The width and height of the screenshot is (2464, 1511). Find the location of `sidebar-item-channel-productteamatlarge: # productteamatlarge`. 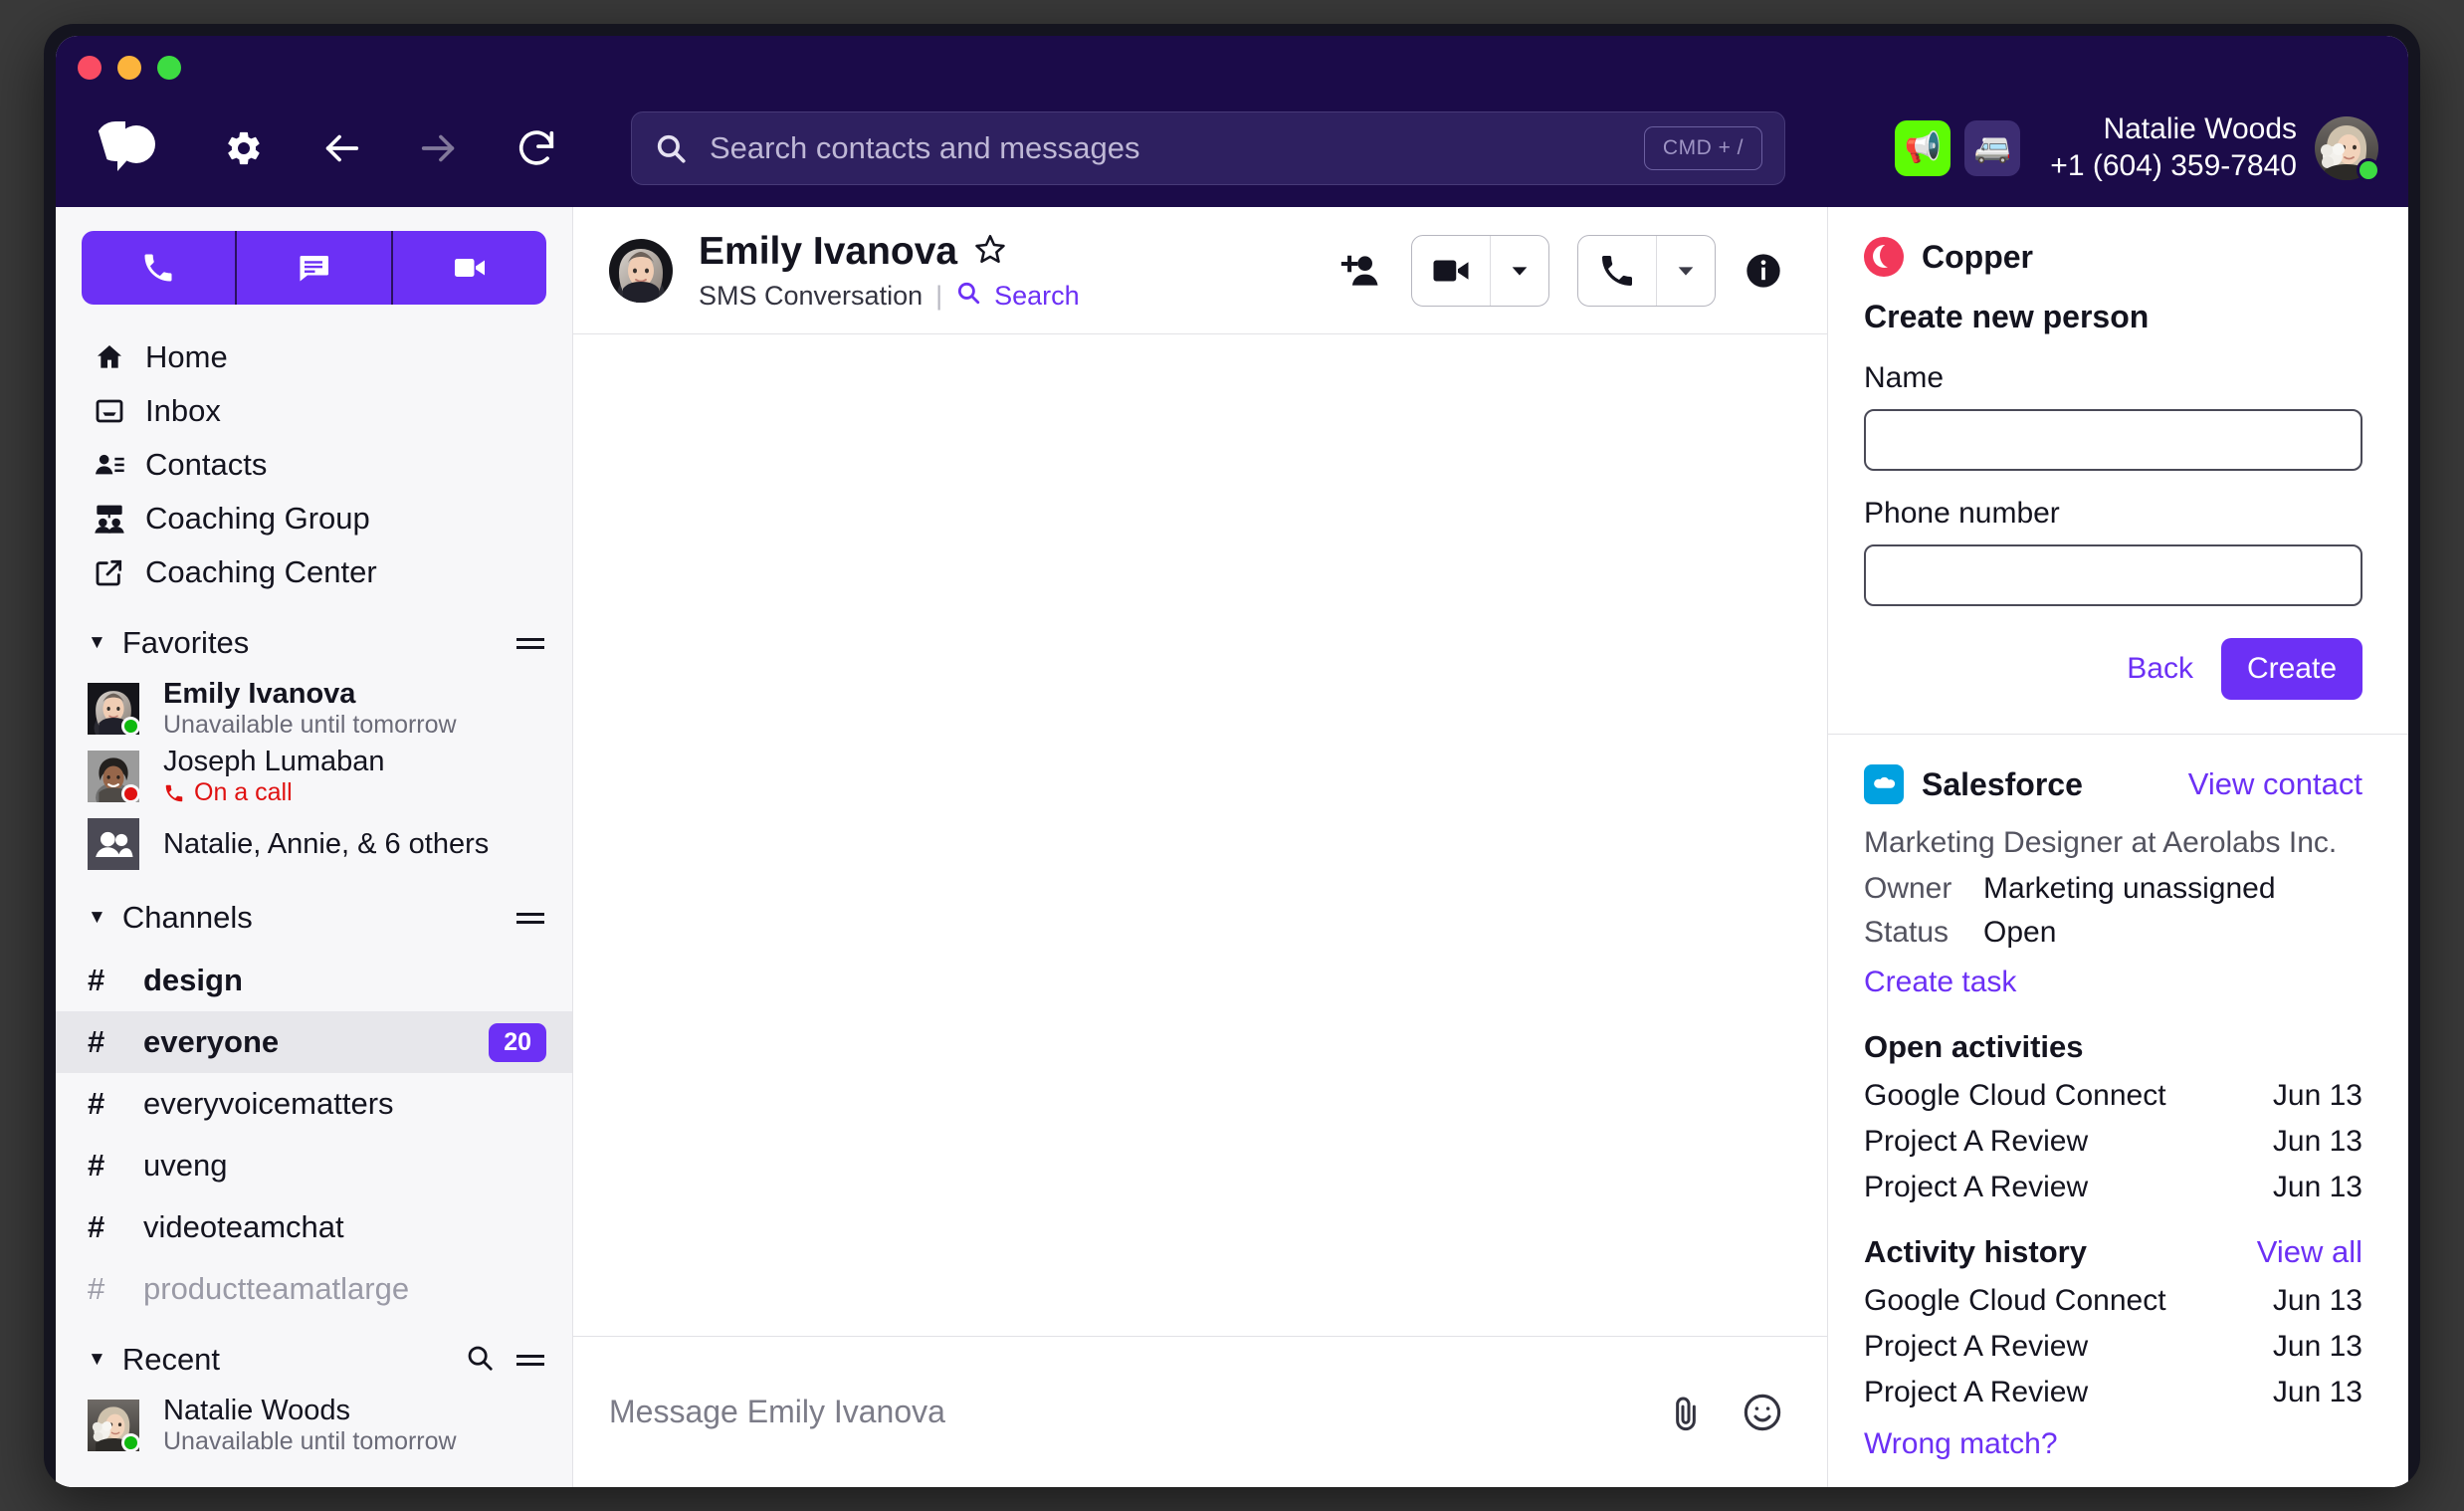

sidebar-item-channel-productteamatlarge: # productteamatlarge is located at coordinates (314, 1289).